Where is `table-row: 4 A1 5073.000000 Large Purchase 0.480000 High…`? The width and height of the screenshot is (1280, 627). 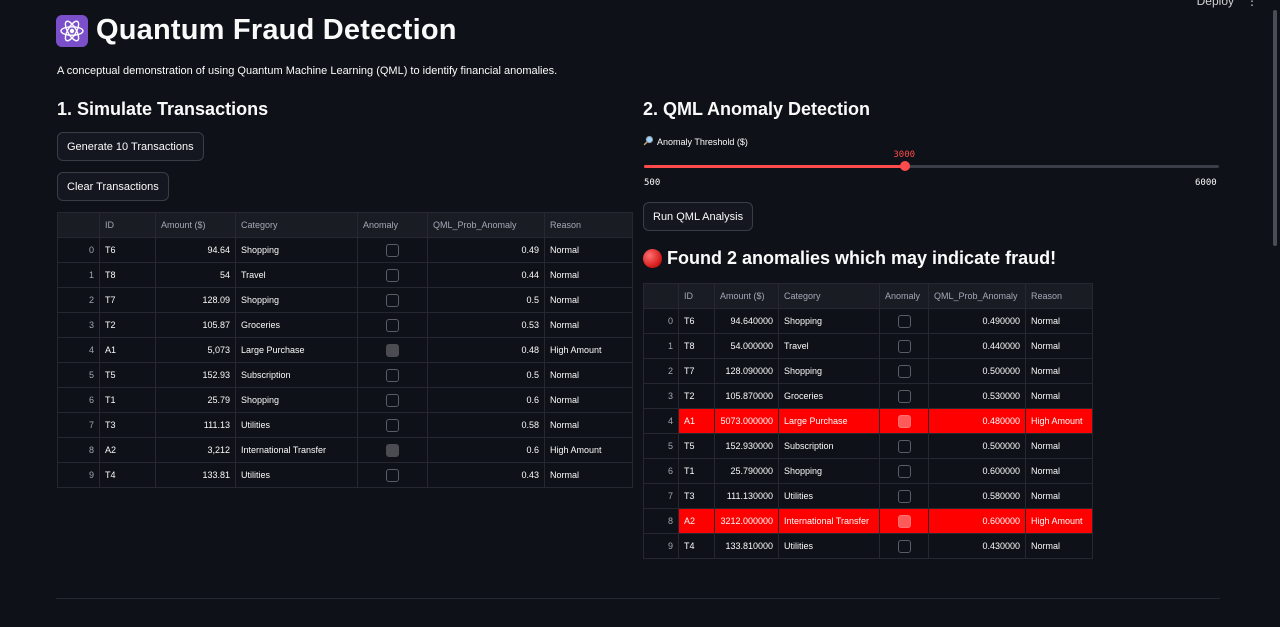 table-row: 4 A1 5073.000000 Large Purchase 0.480000 High… is located at coordinates (868, 421).